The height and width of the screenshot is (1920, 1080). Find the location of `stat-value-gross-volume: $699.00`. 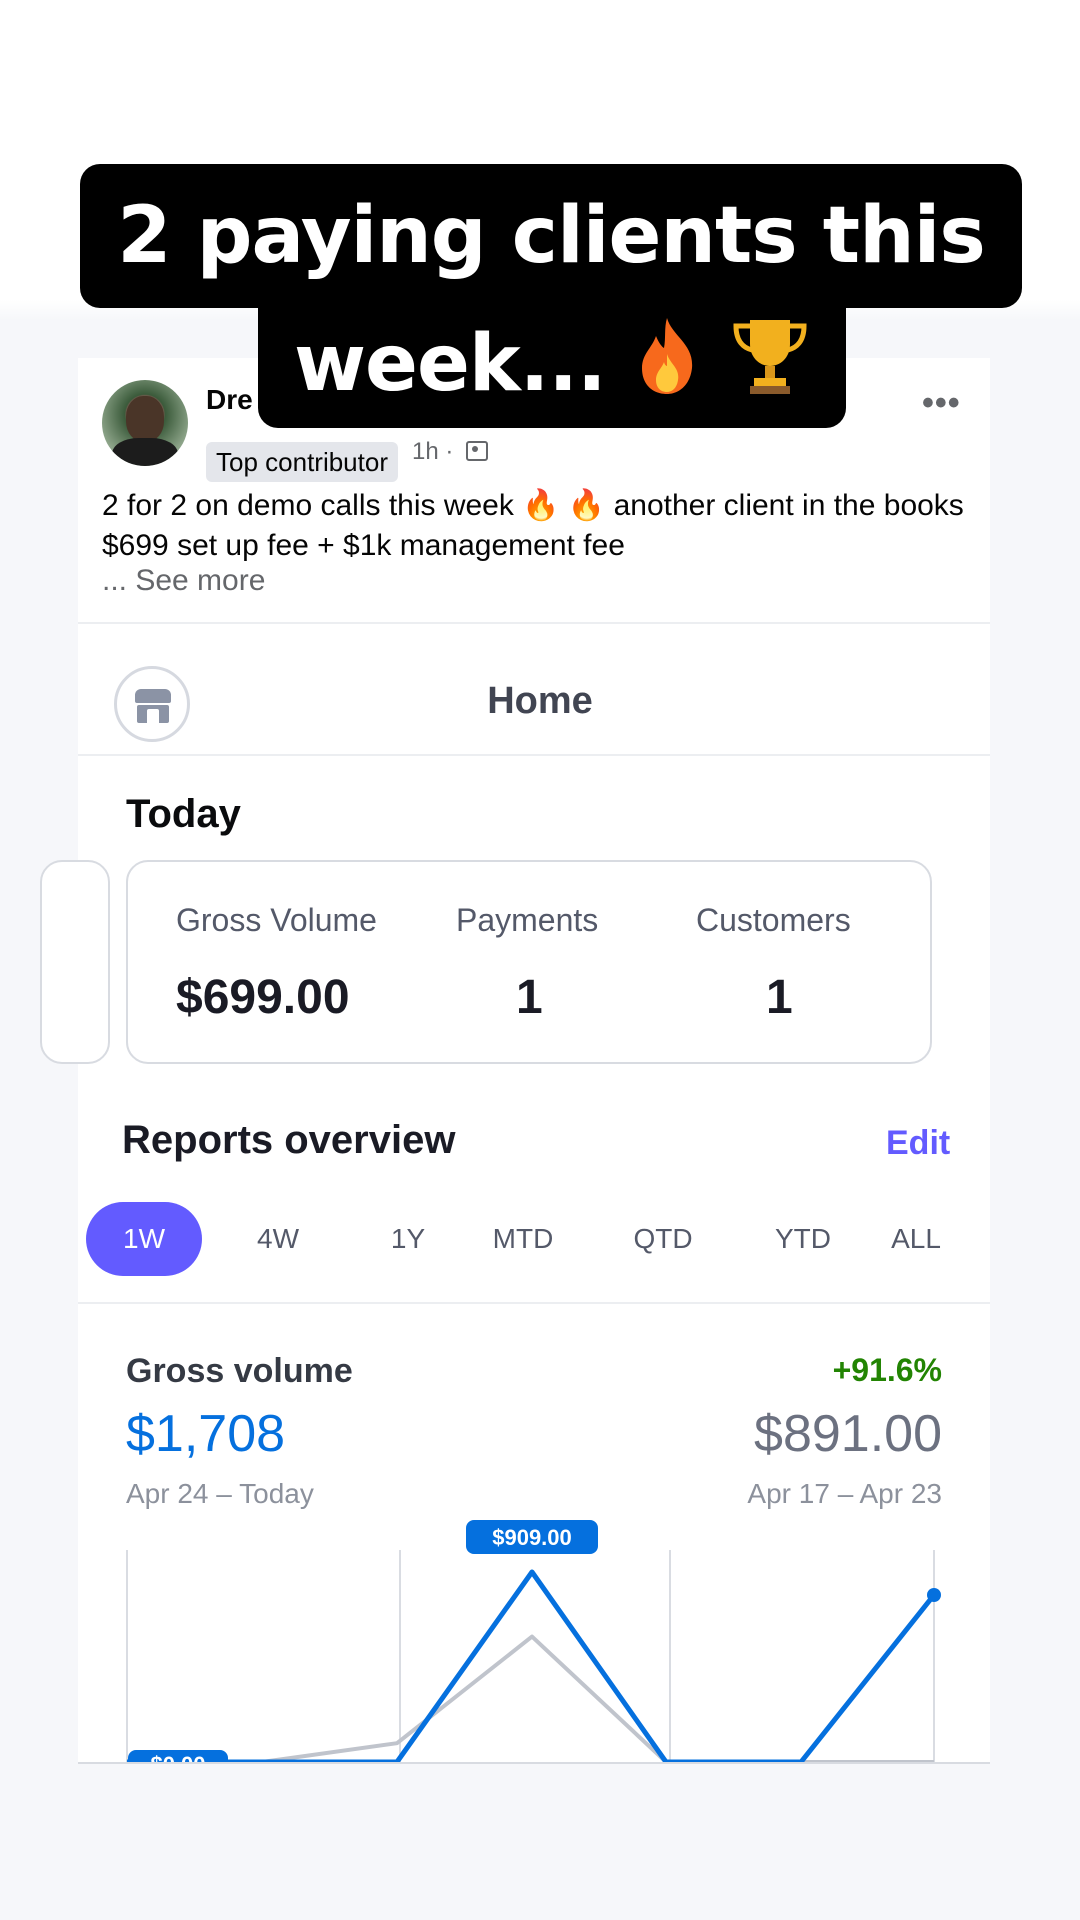

stat-value-gross-volume: $699.00 is located at coordinates (263, 997).